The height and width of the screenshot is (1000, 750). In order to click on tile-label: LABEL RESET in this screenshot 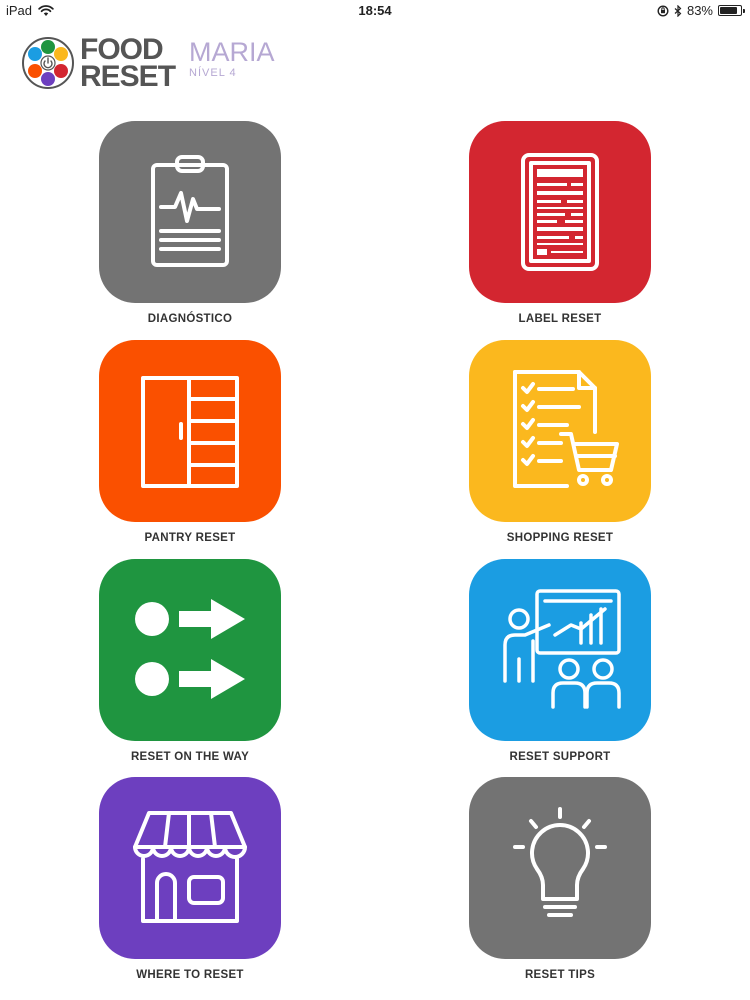, I will do `click(560, 319)`.